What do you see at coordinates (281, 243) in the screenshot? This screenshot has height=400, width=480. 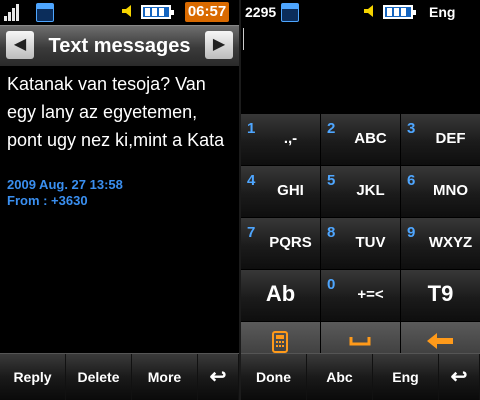 I see `key-7: 7 PQRS` at bounding box center [281, 243].